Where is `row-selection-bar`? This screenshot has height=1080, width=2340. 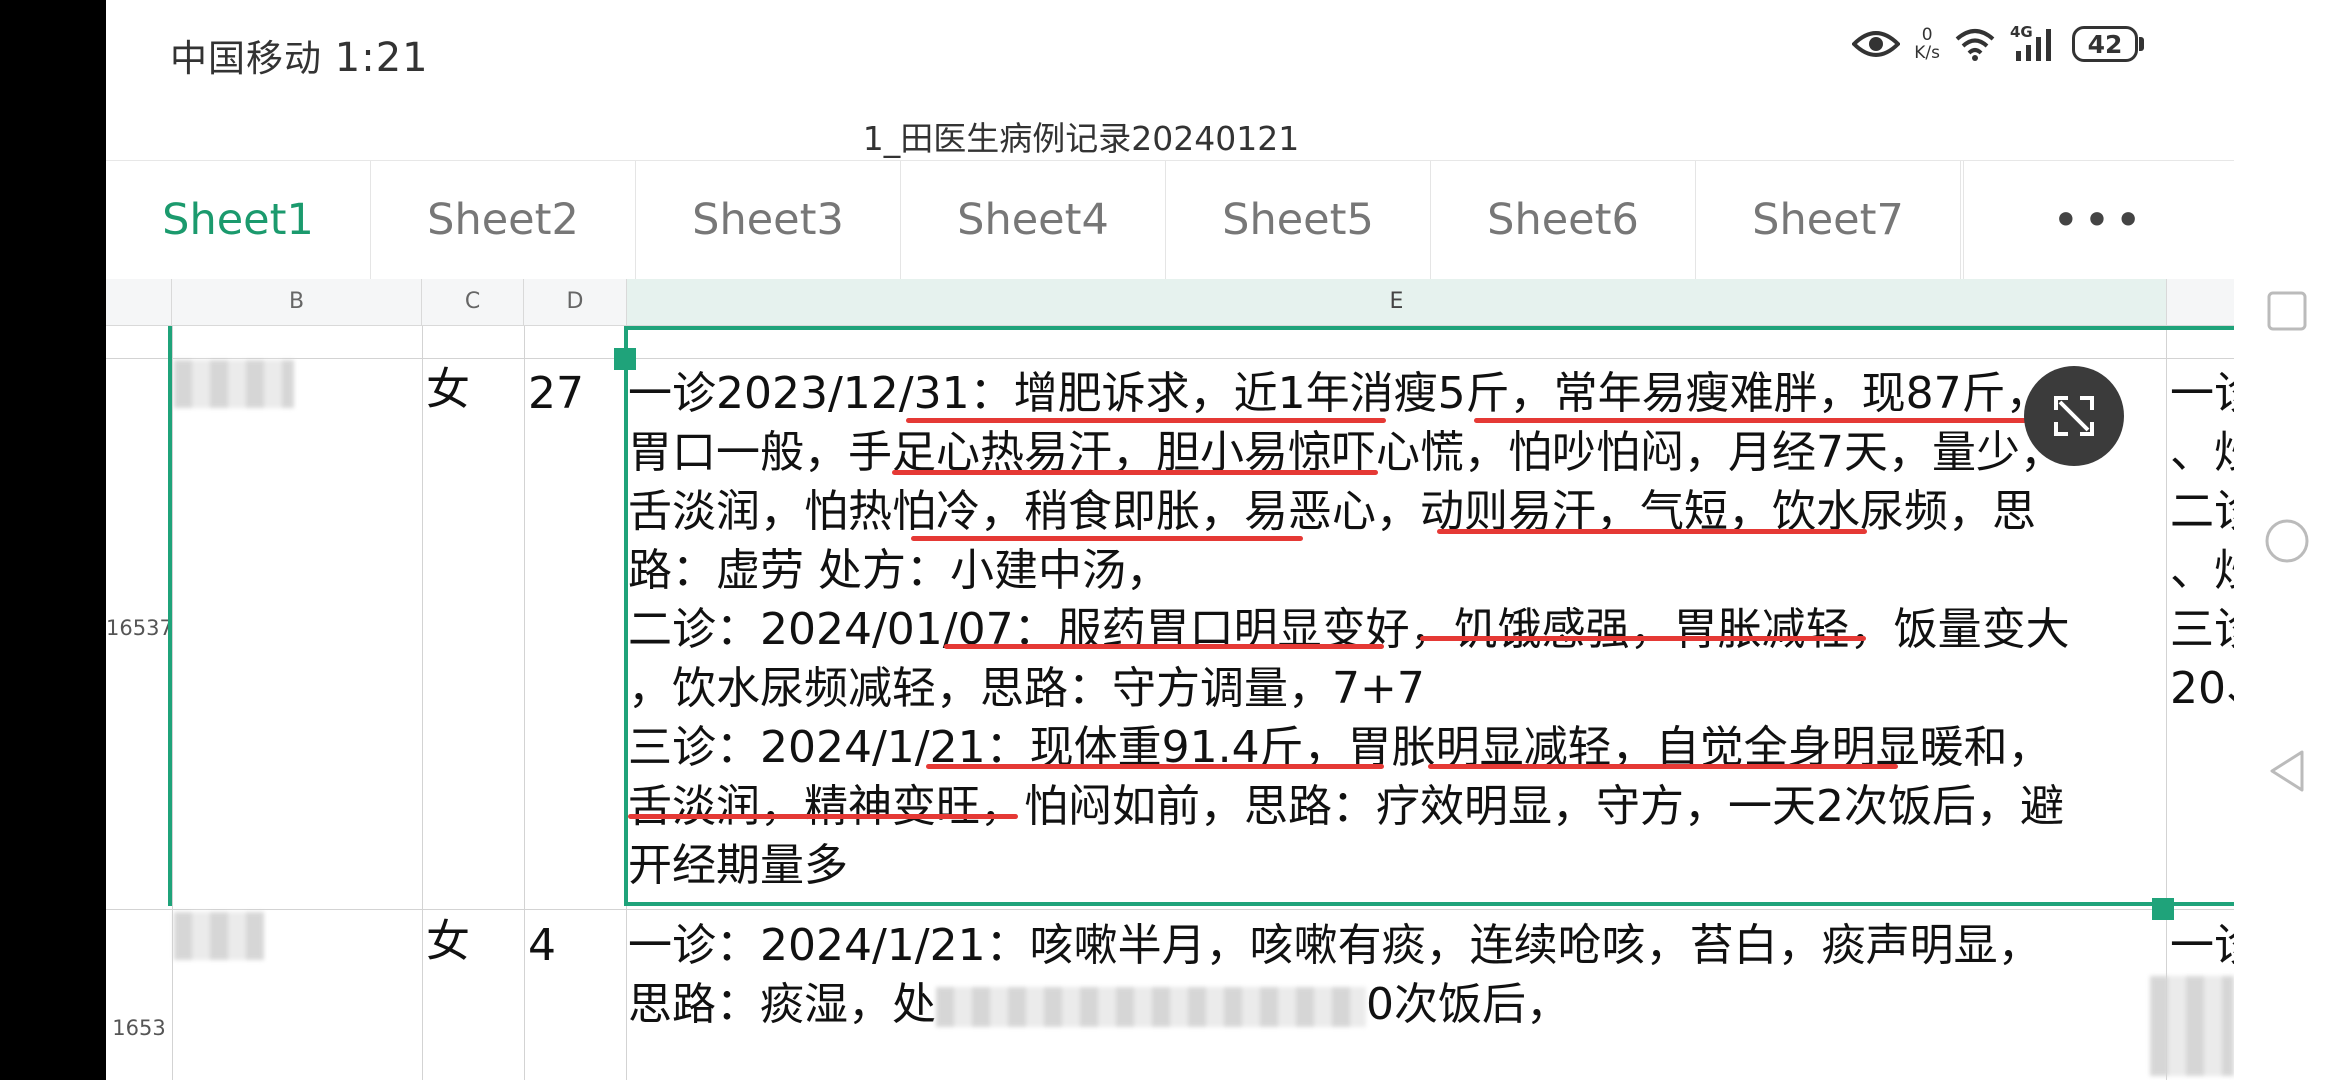 row-selection-bar is located at coordinates (170, 616).